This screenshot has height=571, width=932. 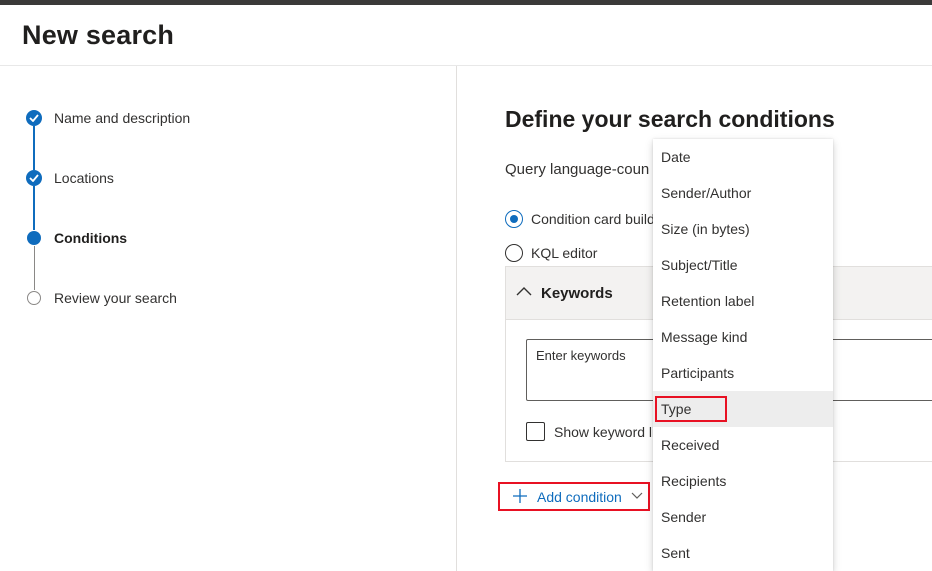 What do you see at coordinates (34, 298) in the screenshot?
I see `pending-step-icon` at bounding box center [34, 298].